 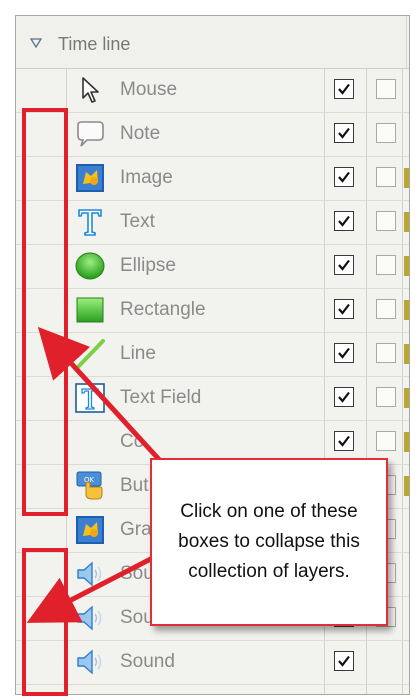 What do you see at coordinates (147, 661) in the screenshot?
I see `layer-label: Sound` at bounding box center [147, 661].